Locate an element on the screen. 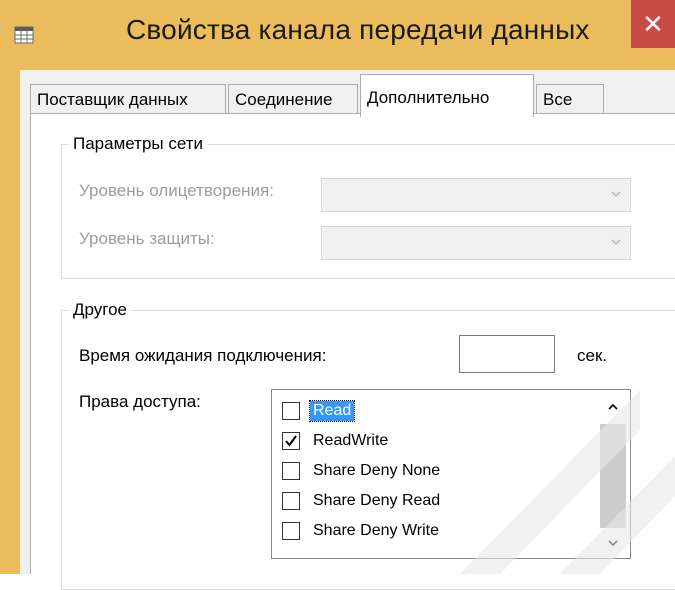  close-button: ✕ is located at coordinates (653, 24).